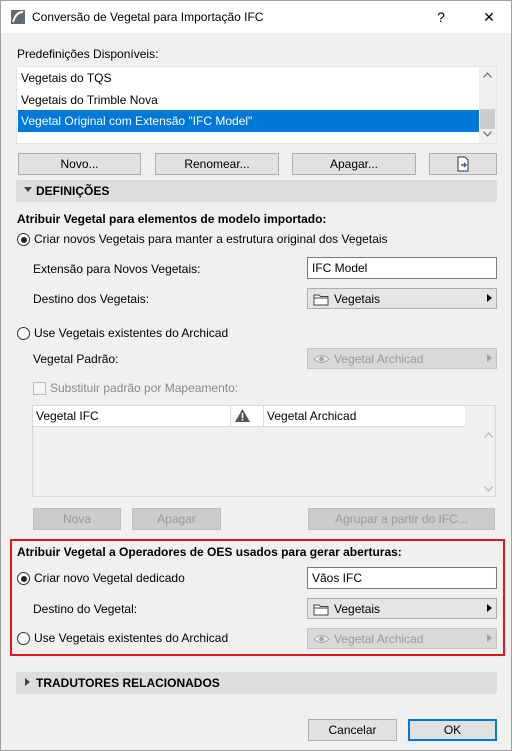 This screenshot has width=512, height=751. Describe the element at coordinates (85, 609) in the screenshot. I see `openings-destination-label: Destino do Vegetal:` at that location.